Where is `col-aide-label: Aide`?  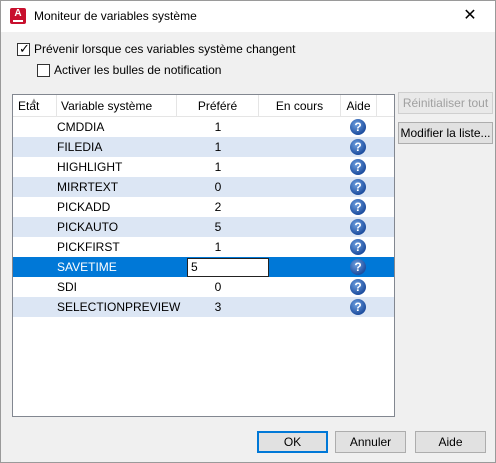 col-aide-label: Aide is located at coordinates (358, 106).